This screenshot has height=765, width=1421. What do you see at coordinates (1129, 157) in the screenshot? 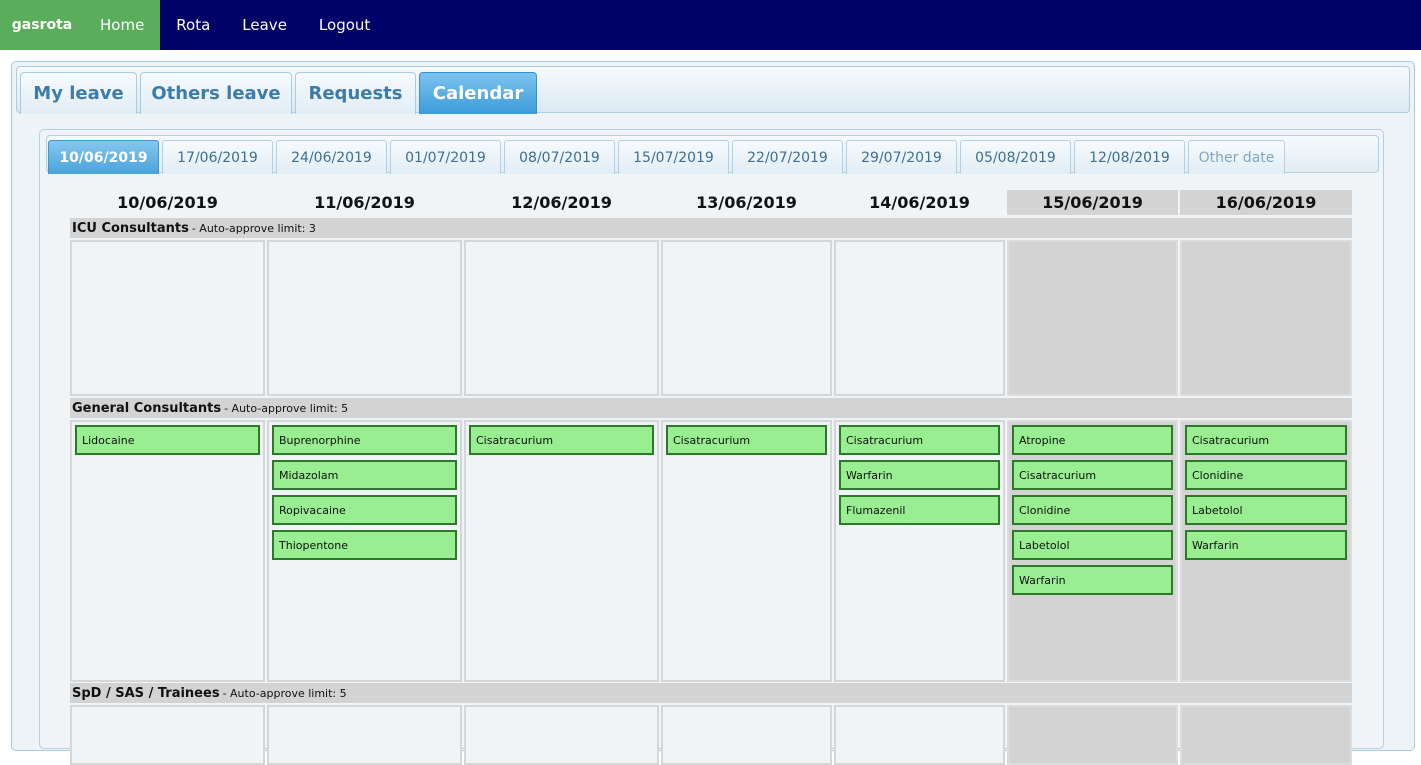
I see `week-tab: 12/08/2019` at bounding box center [1129, 157].